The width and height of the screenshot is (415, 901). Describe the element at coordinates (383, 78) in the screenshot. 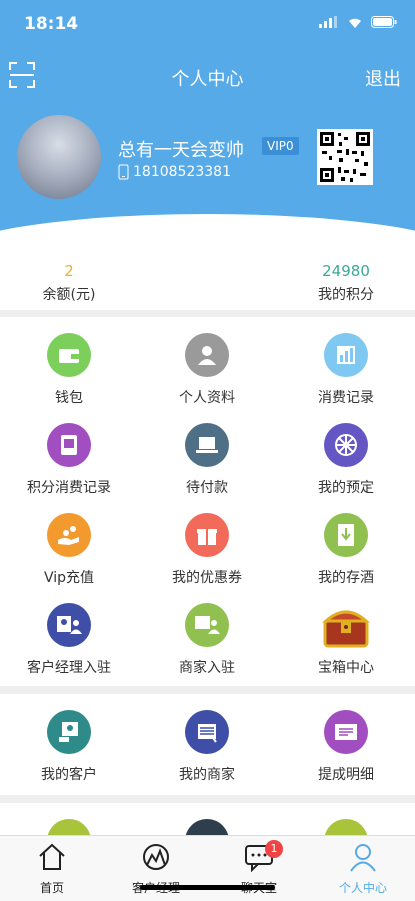

I see `logout-button: 退出` at that location.